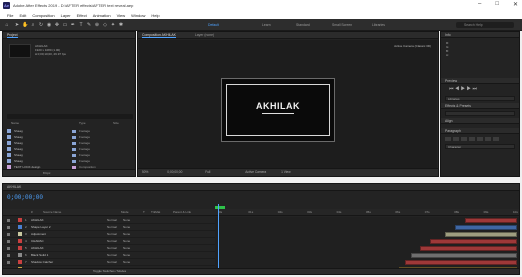 The height and width of the screenshot is (277, 522). Describe the element at coordinates (54, 255) in the screenshot. I see `layer-name: Black Solid 1` at that location.